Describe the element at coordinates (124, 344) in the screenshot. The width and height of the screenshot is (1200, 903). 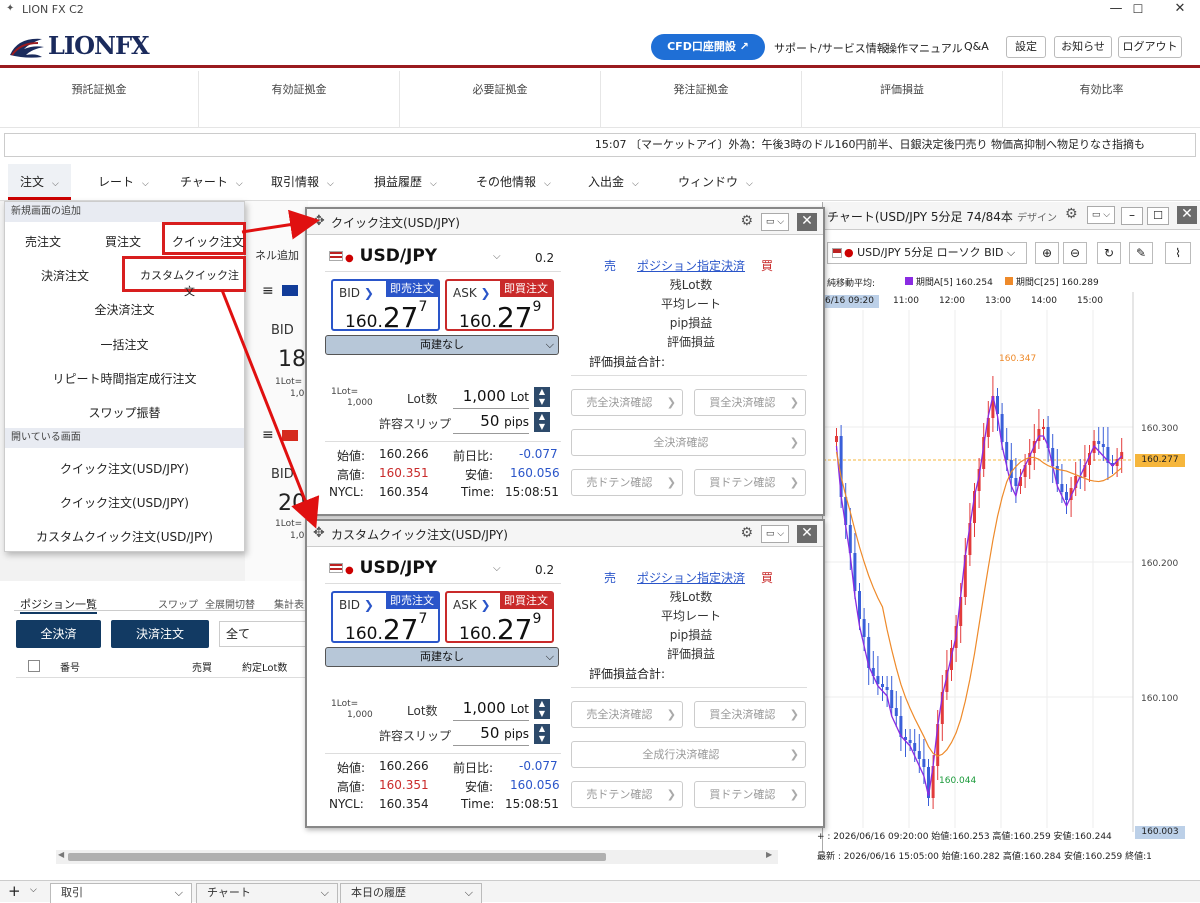
I see `menu-item-bulk-order: 一括注文` at that location.